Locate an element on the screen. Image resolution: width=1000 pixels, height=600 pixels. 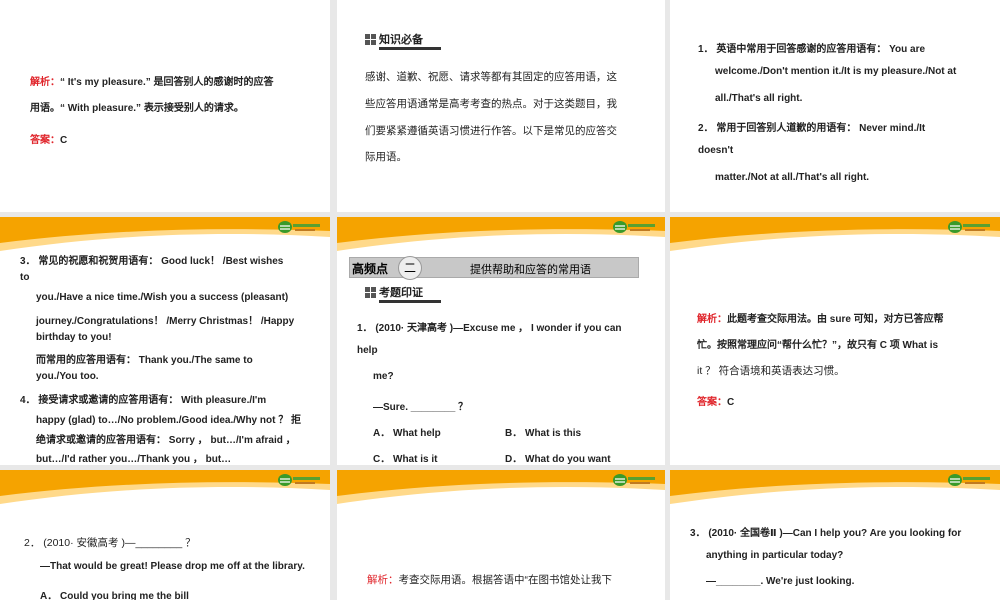
line-text: to is located at coordinates (25, 277).